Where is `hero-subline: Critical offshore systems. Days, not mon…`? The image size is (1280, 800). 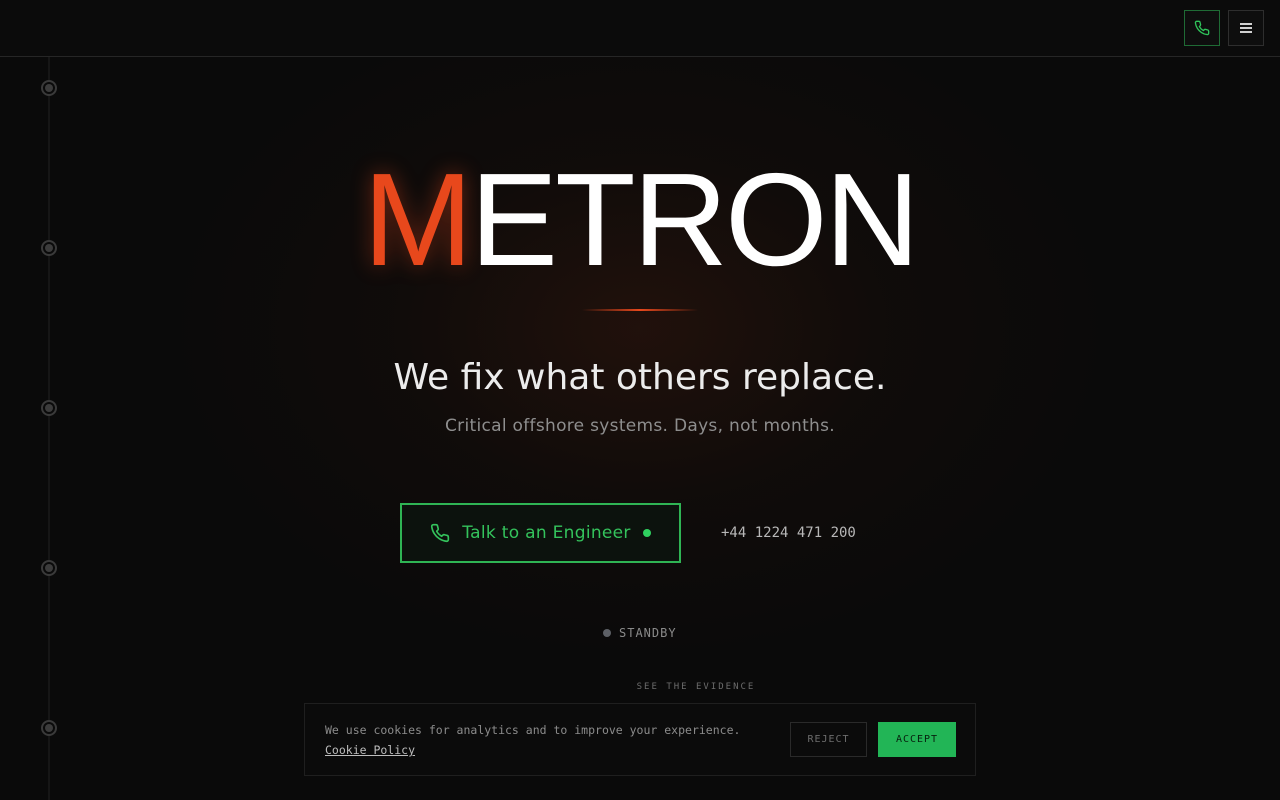 hero-subline: Critical offshore systems. Days, not mon… is located at coordinates (640, 426).